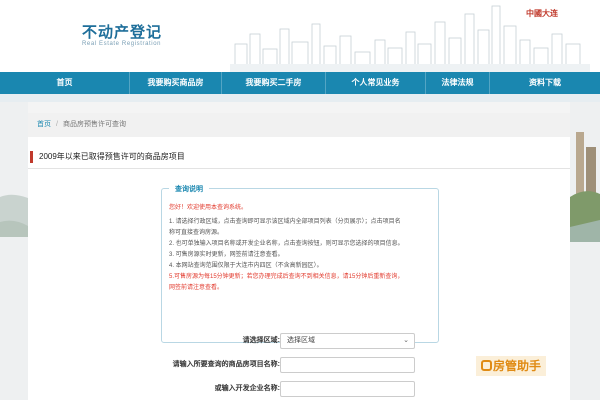 Image resolution: width=600 pixels, height=400 pixels. What do you see at coordinates (107, 157) in the screenshot?
I see `page-title: 2009年以来已取得预售许可的商品房项目` at bounding box center [107, 157].